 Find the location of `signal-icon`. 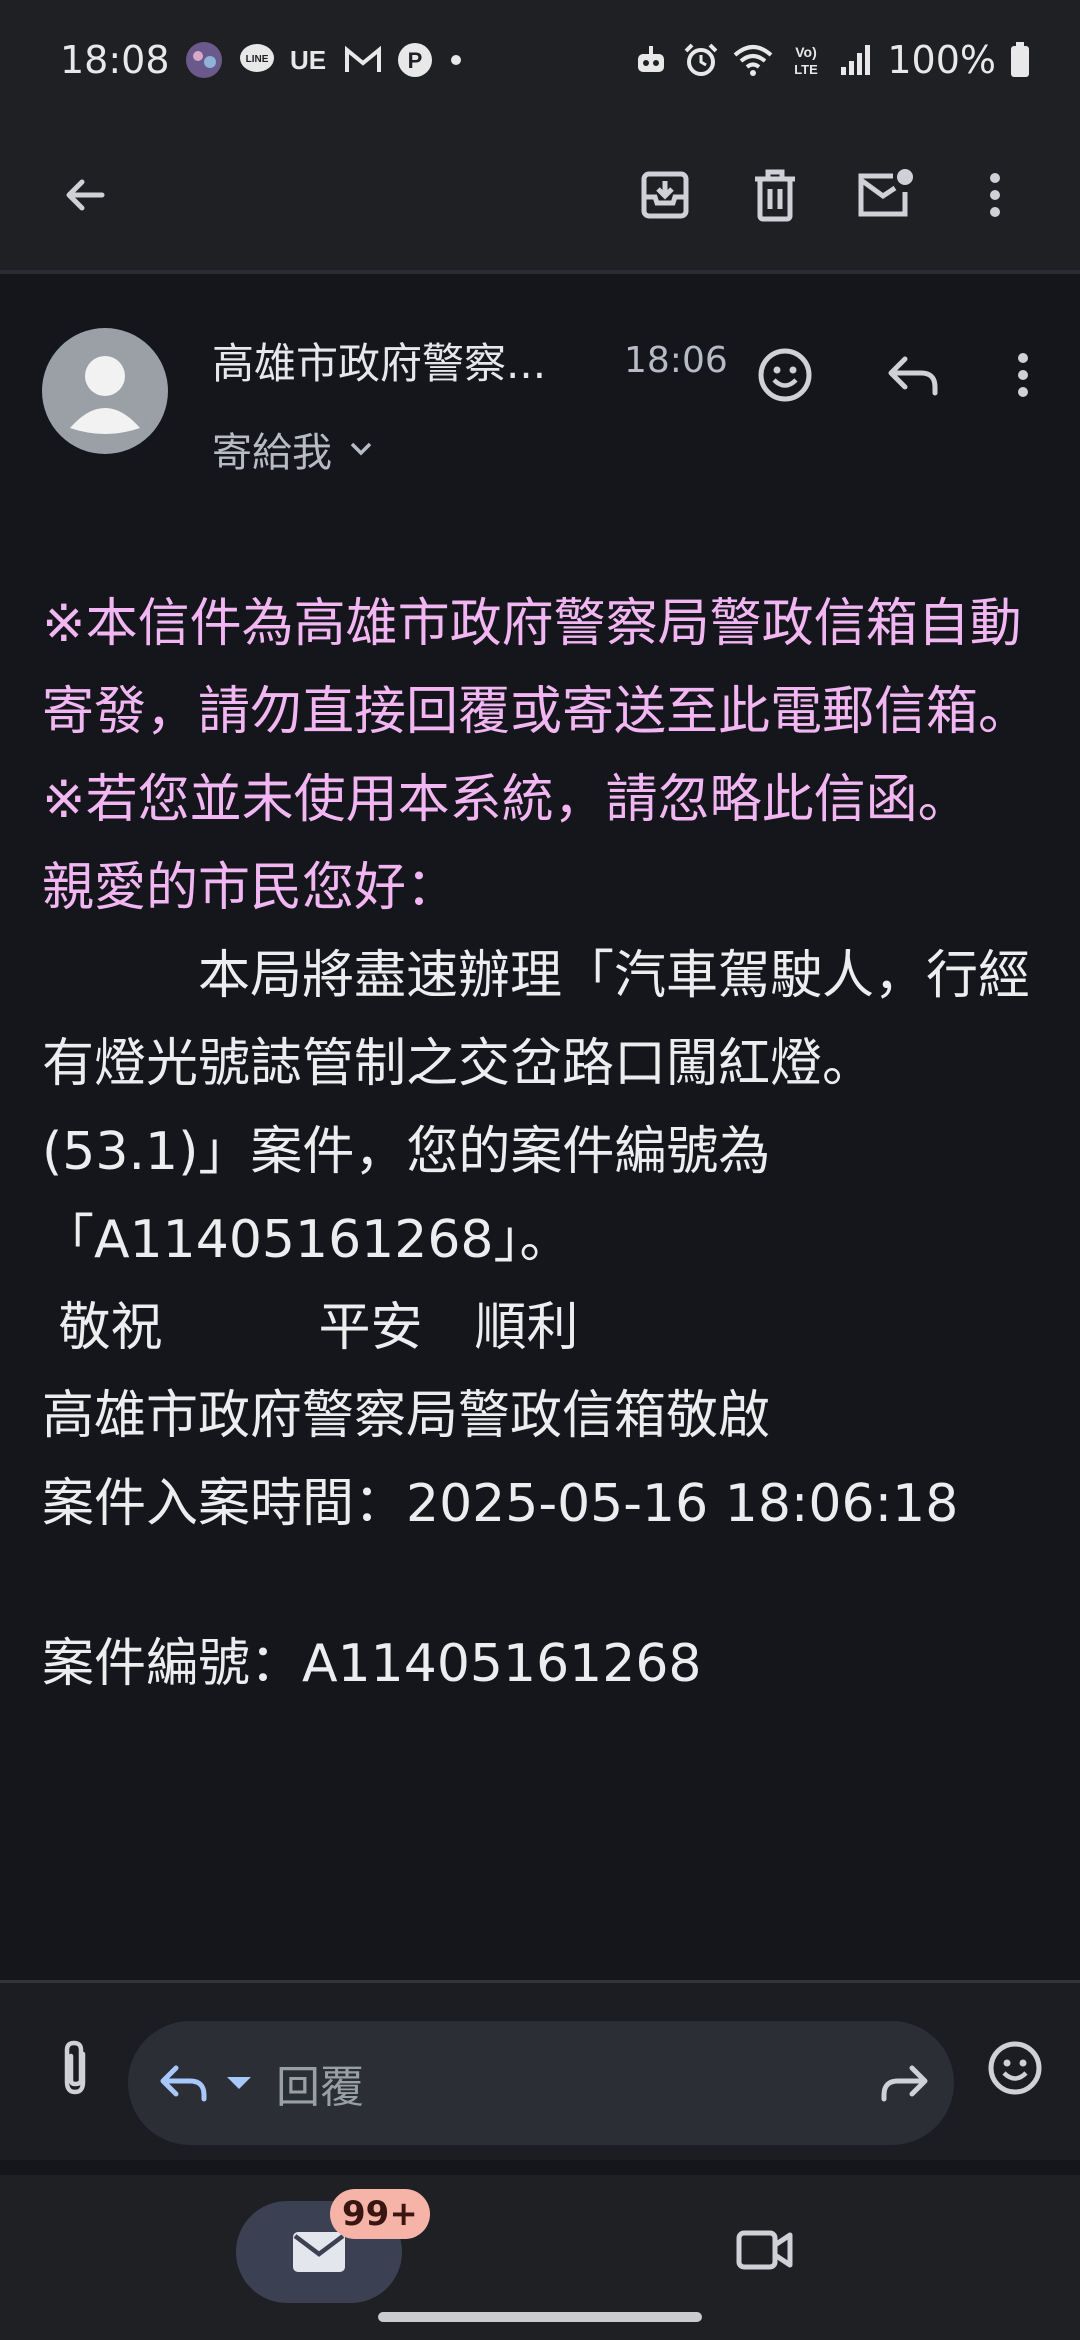

signal-icon is located at coordinates (856, 60).